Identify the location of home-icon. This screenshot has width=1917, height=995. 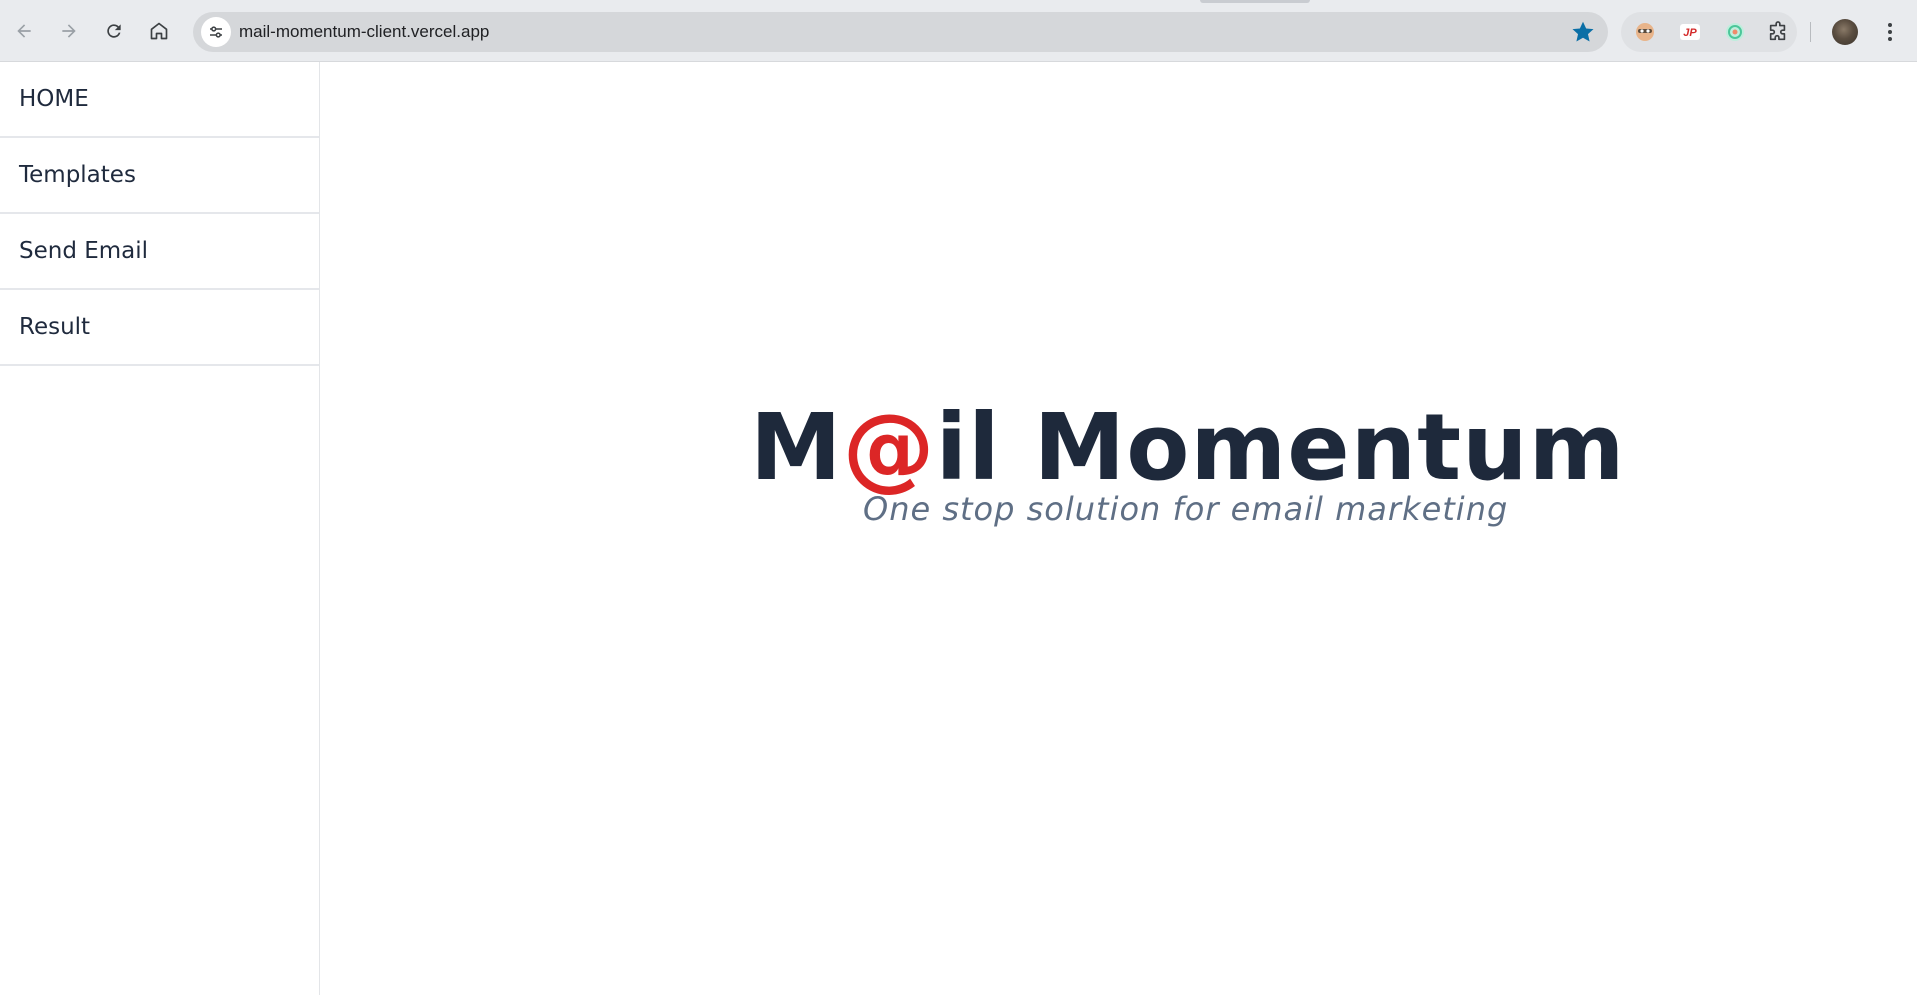
(159, 31).